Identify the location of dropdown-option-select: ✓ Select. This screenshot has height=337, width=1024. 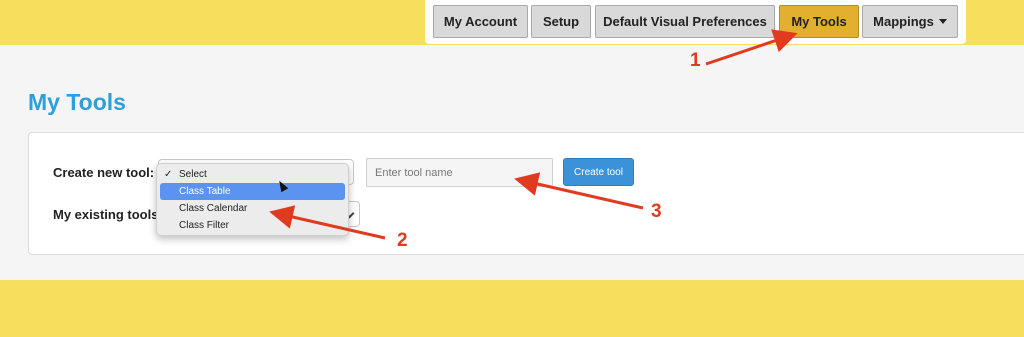
(252, 174).